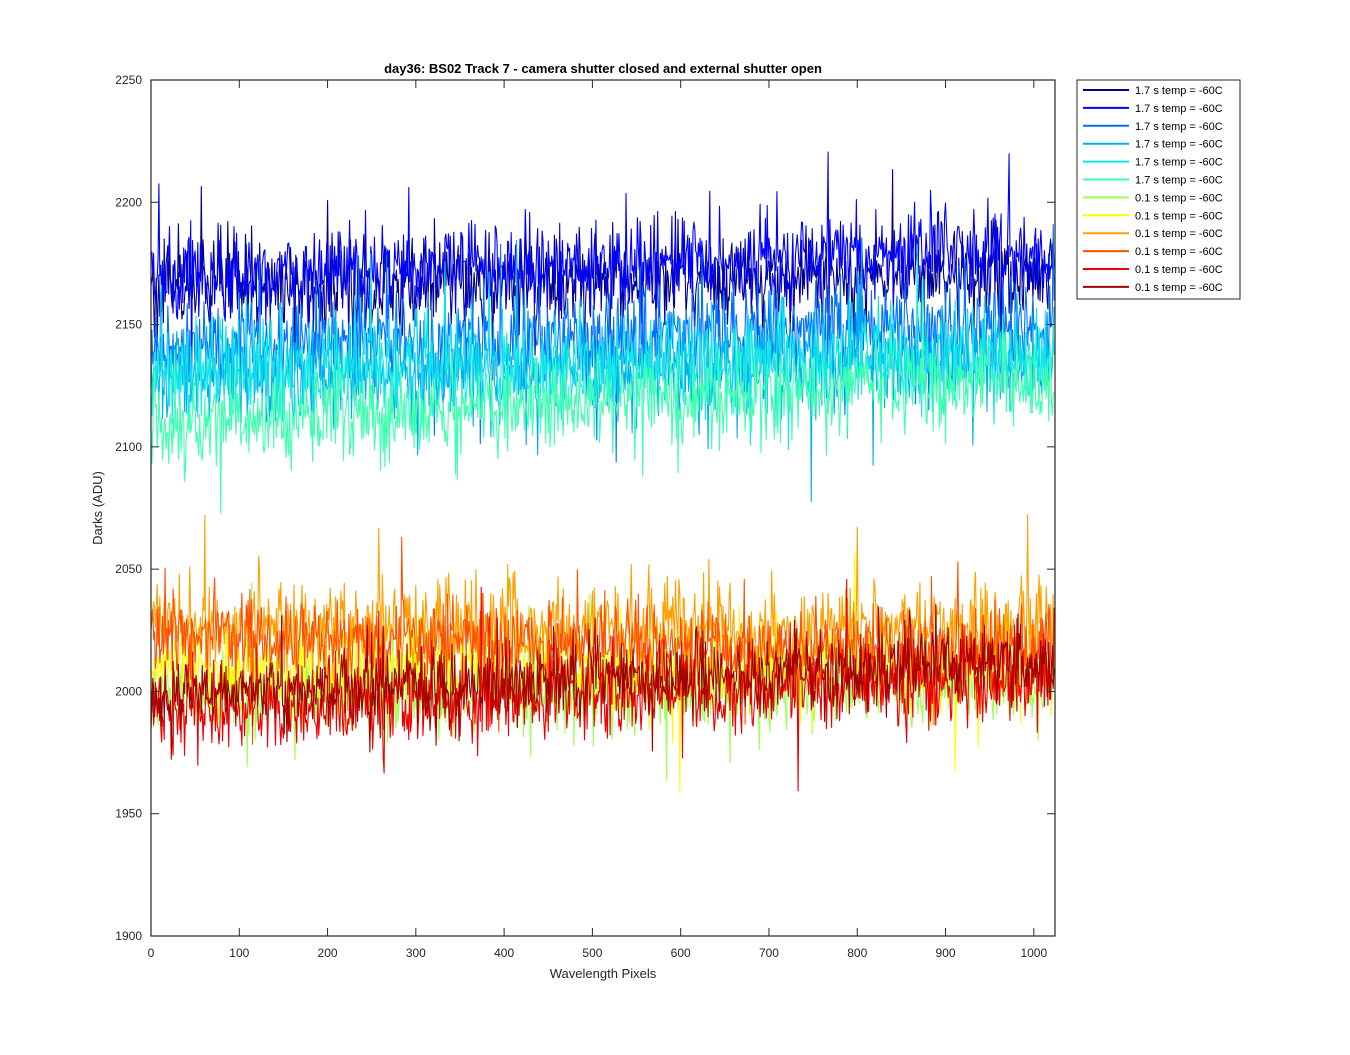  Describe the element at coordinates (504, 953) in the screenshot. I see `x-tick-label: 400` at that location.